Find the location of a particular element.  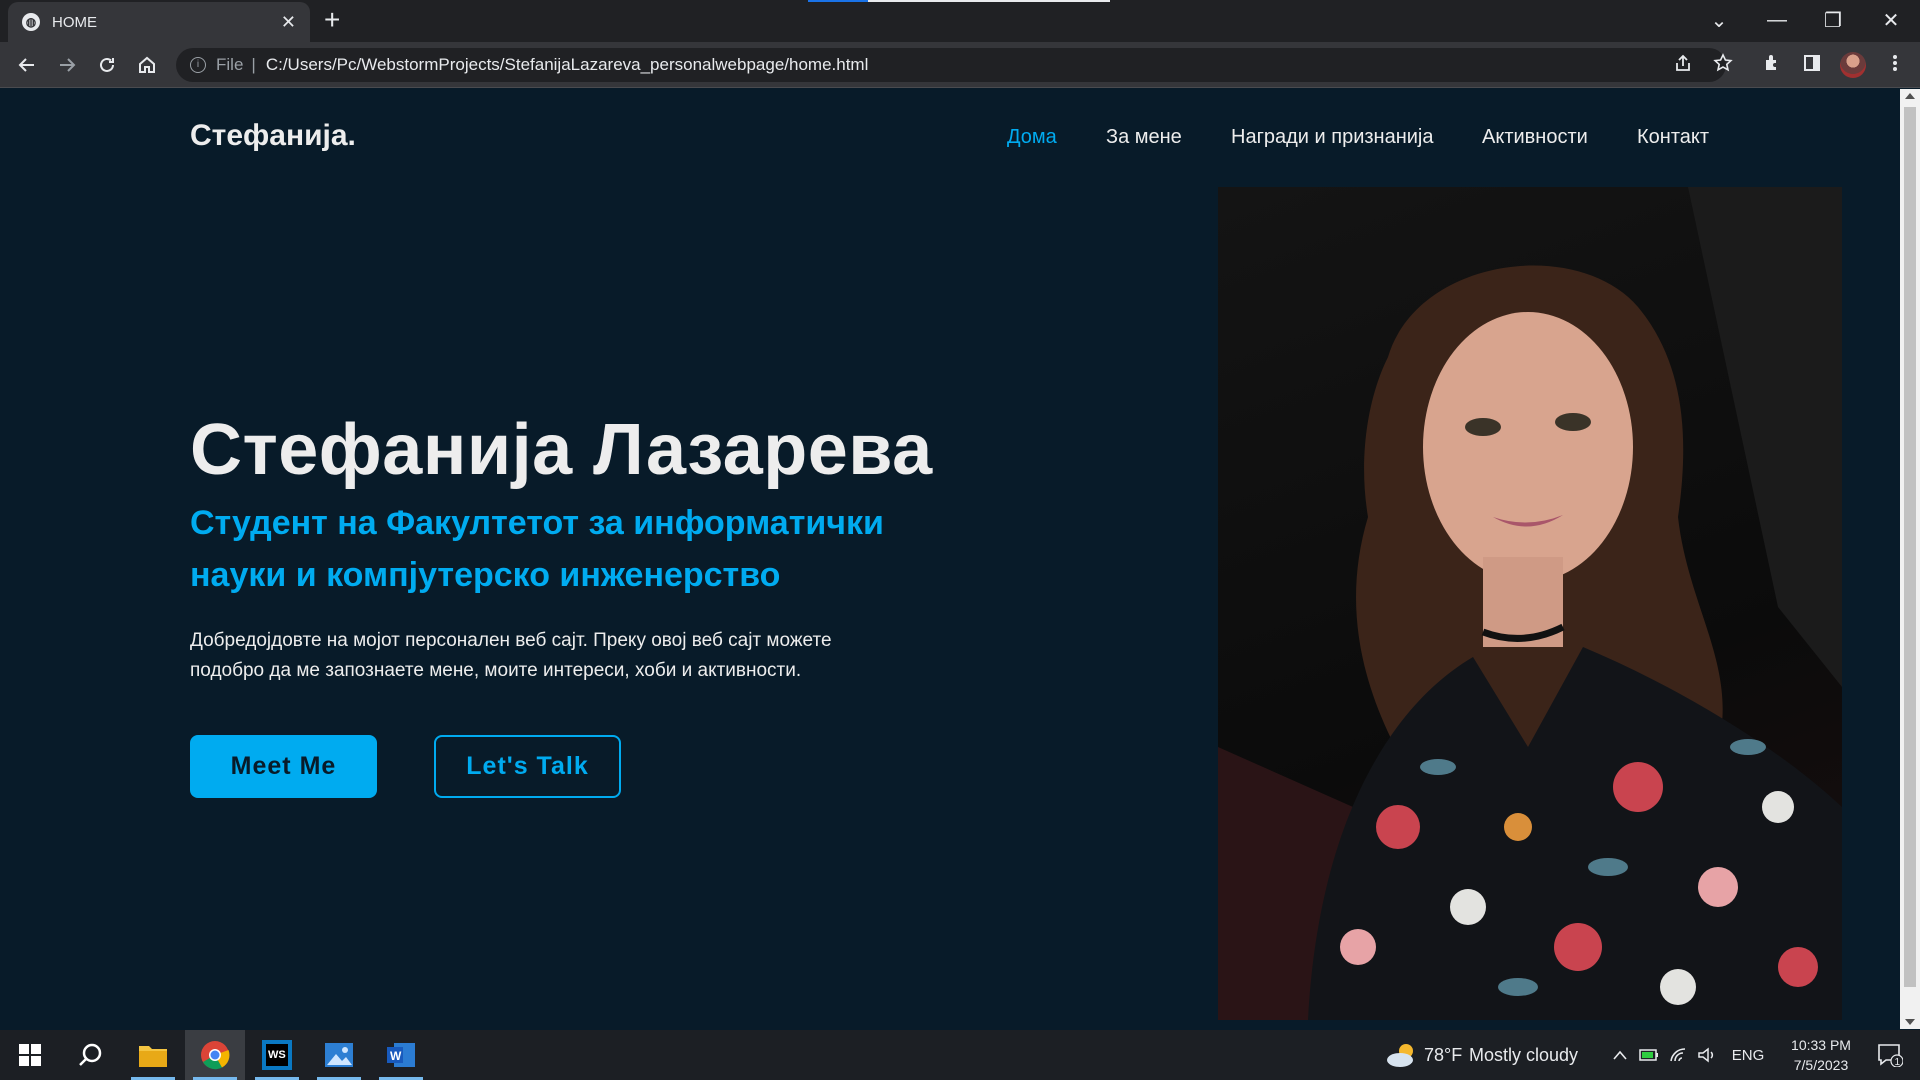

file-explorer-icon is located at coordinates (153, 1055).